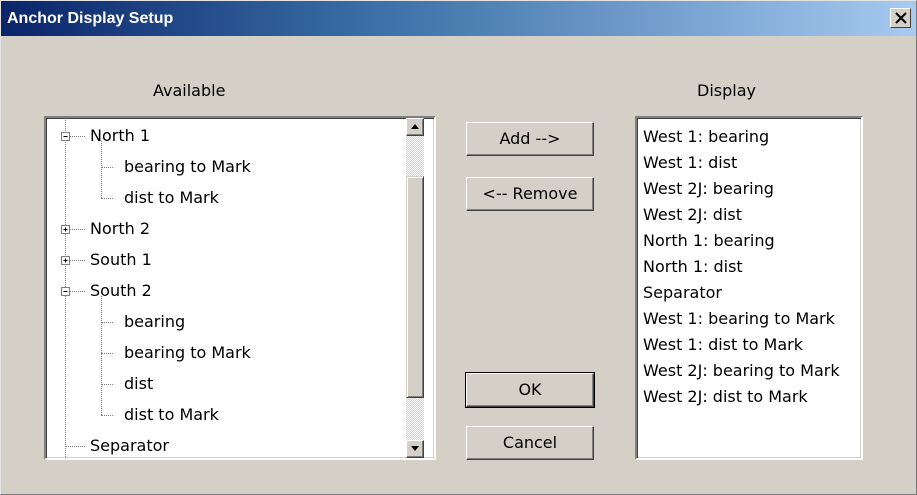  I want to click on display-list-item: West 1: dist to Mark, so click(723, 345).